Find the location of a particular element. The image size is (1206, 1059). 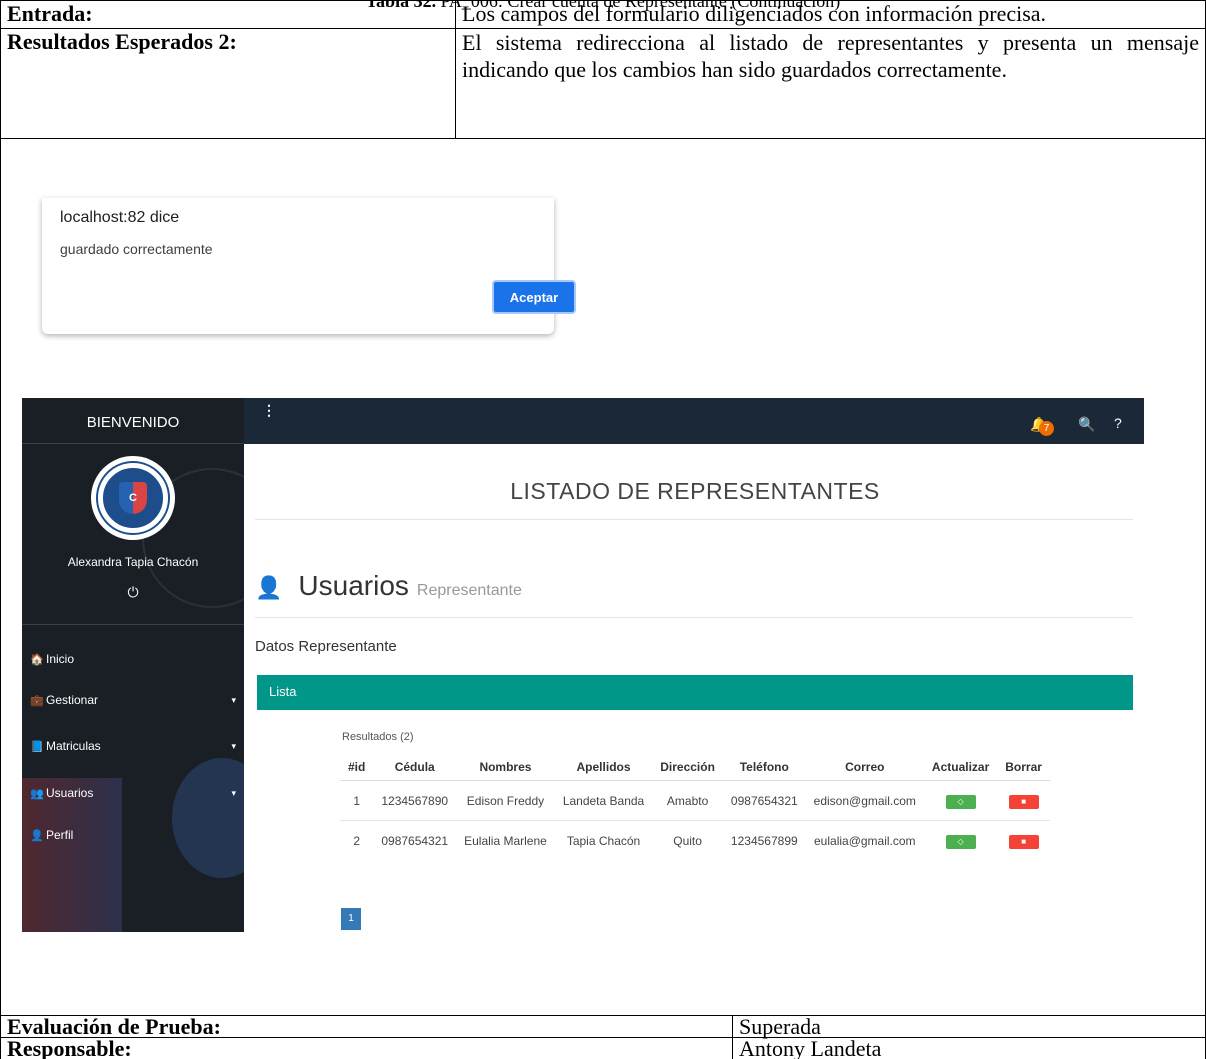

column-header: Actualizar is located at coordinates (960, 767).